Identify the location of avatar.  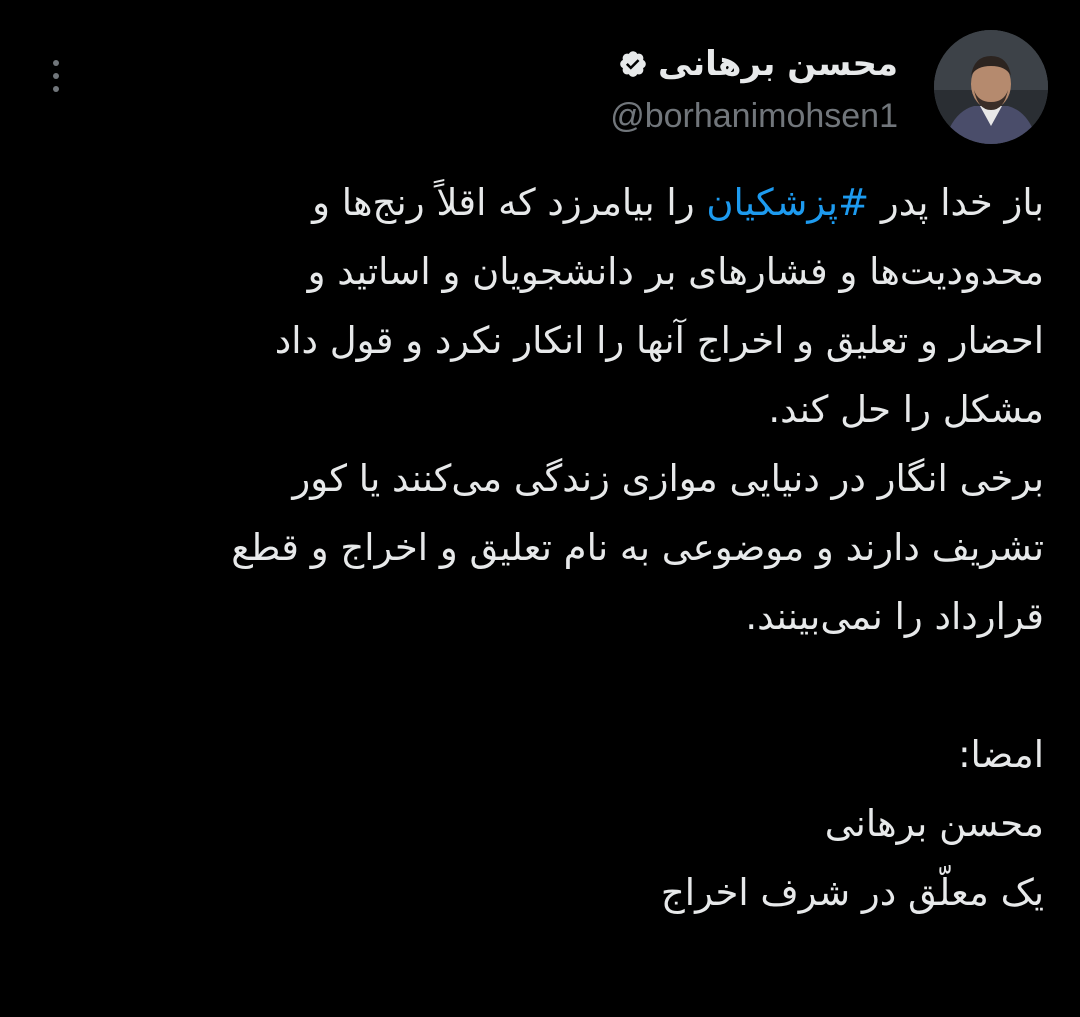
(991, 87).